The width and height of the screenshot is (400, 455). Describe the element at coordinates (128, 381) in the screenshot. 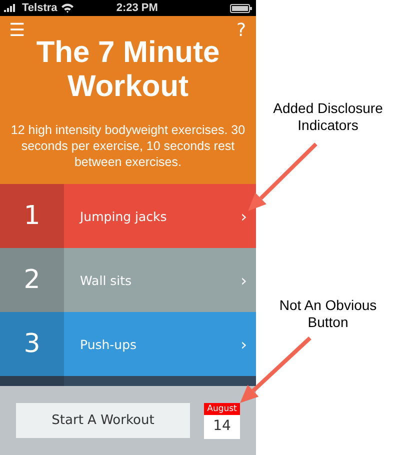

I see `exercise-row` at that location.